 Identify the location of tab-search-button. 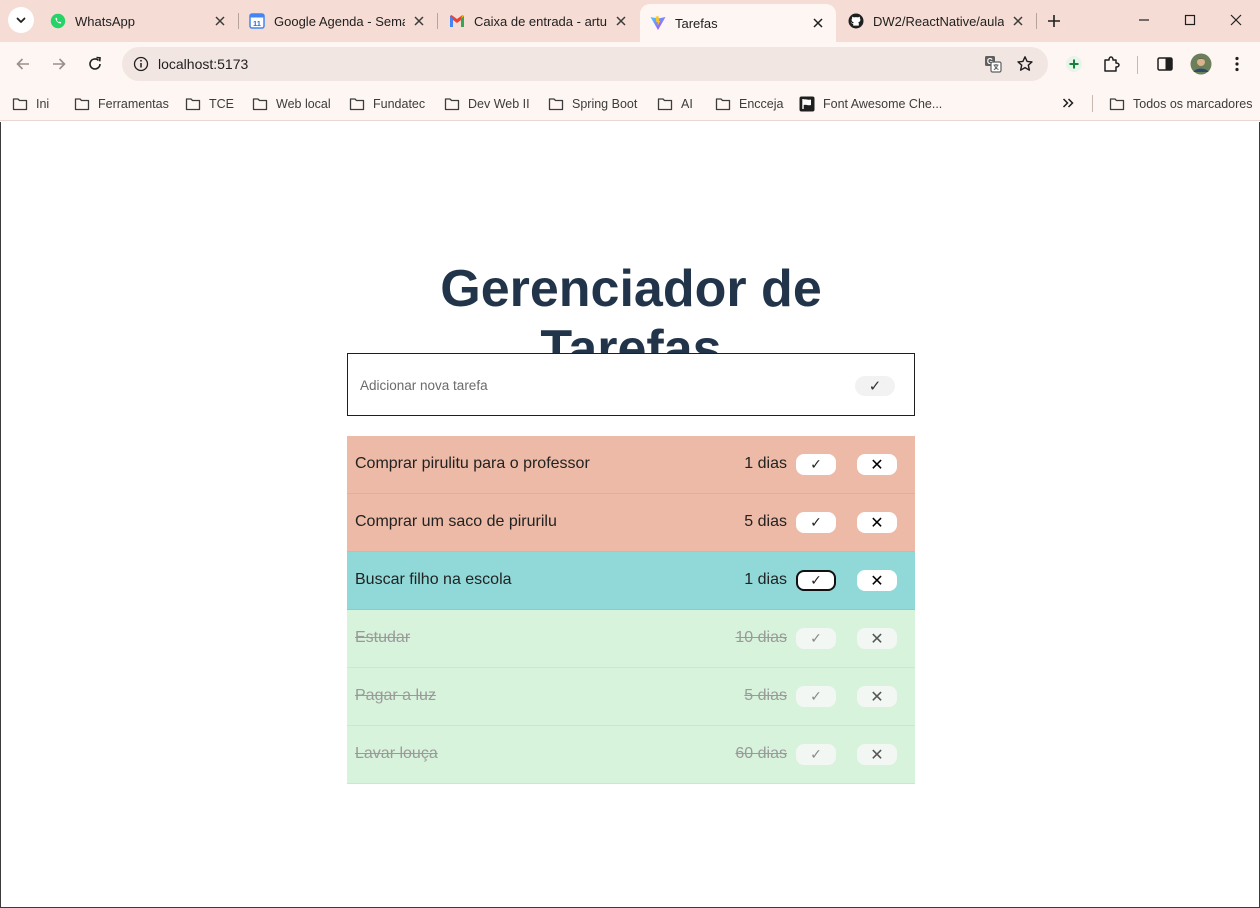
(21, 20).